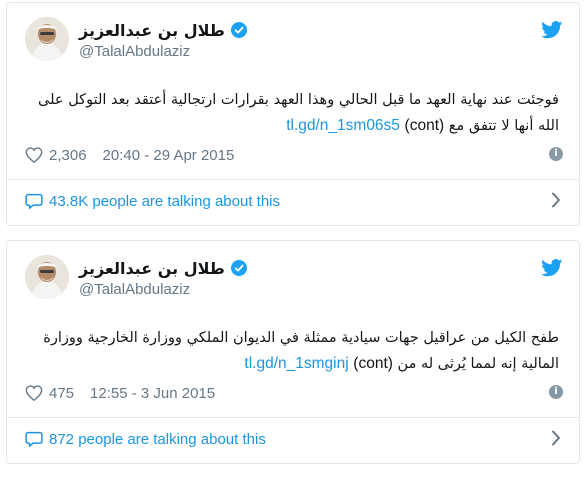  What do you see at coordinates (295, 201) in the screenshot?
I see `talking-about-row: 43.8K people are talking about this` at bounding box center [295, 201].